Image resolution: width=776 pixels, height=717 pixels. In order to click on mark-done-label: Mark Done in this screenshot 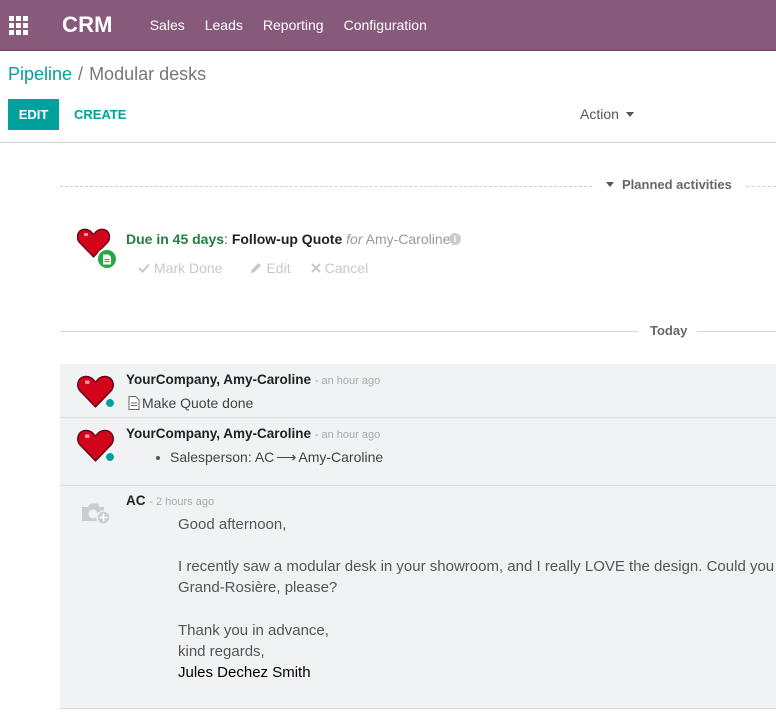, I will do `click(188, 268)`.